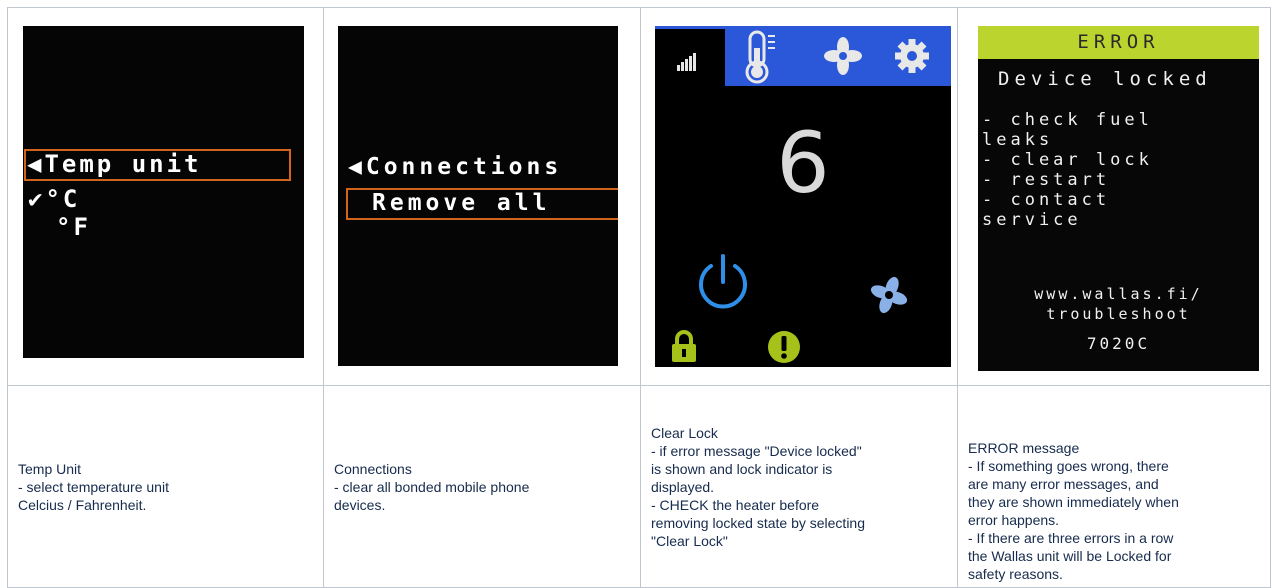 The height and width of the screenshot is (588, 1272). I want to click on option-label: °C, so click(63, 199).